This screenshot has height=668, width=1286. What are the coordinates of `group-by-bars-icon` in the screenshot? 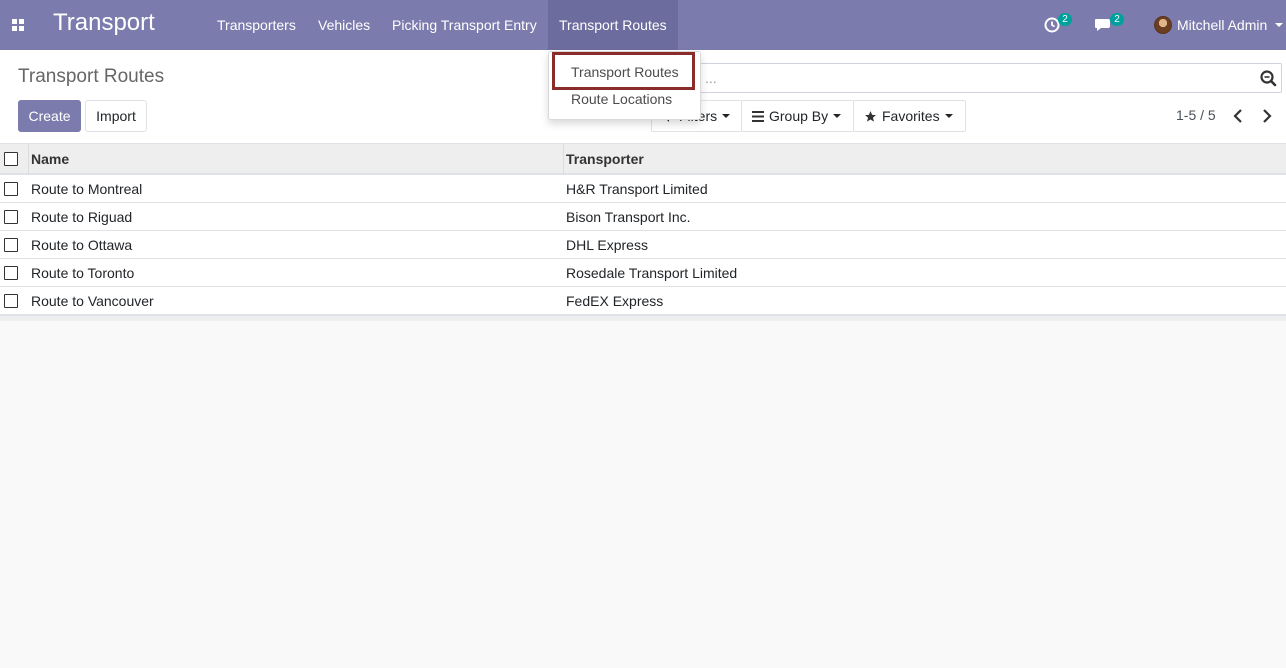 It's located at (758, 116).